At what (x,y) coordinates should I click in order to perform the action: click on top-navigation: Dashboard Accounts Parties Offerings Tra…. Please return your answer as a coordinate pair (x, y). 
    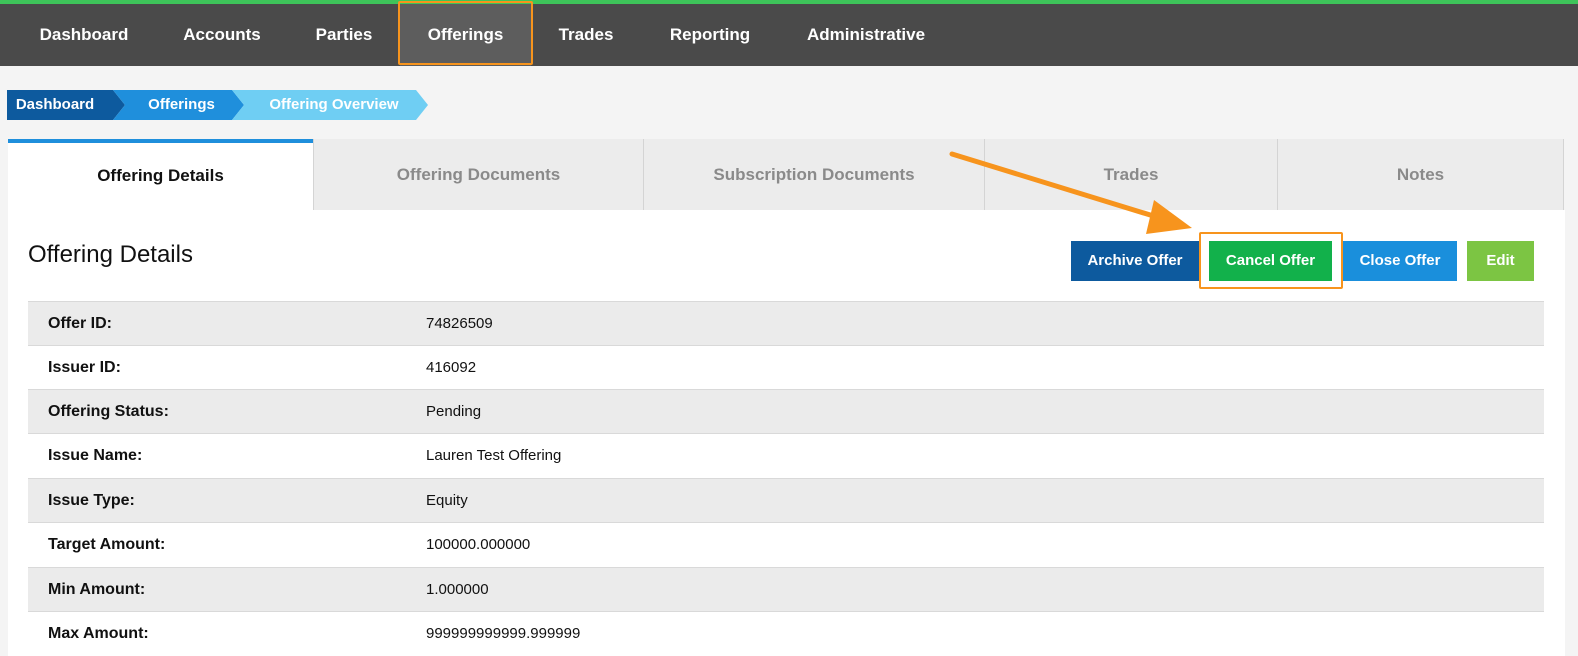
    Looking at the image, I should click on (789, 33).